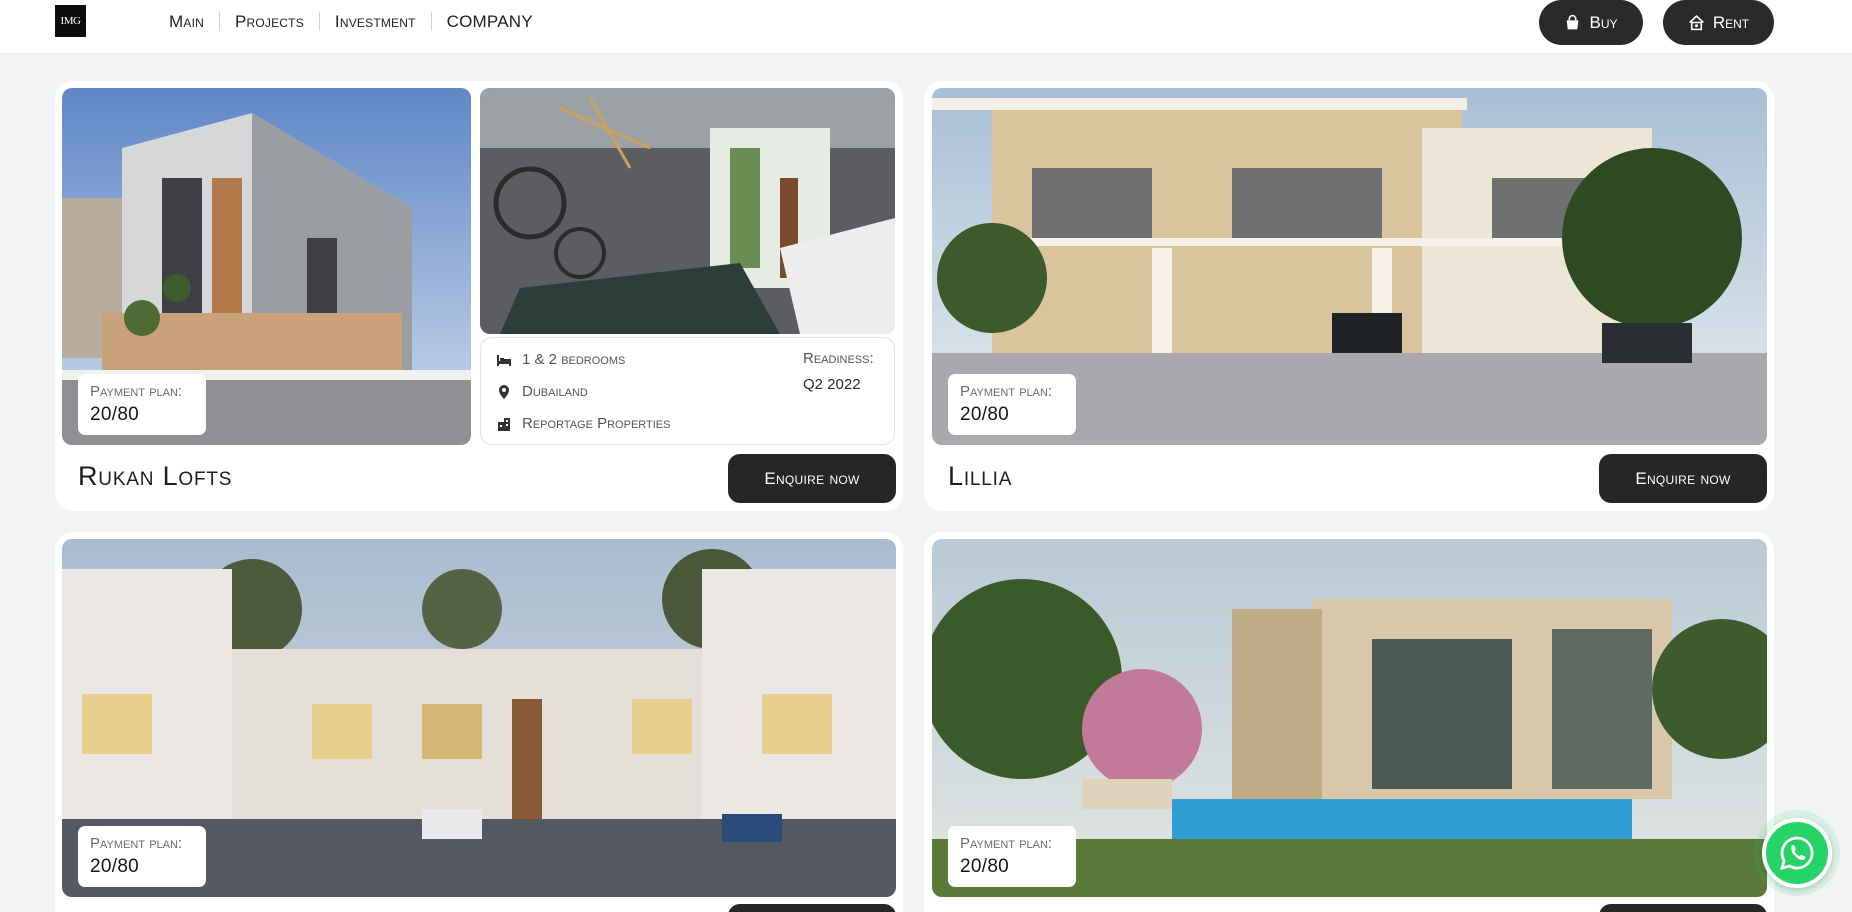  What do you see at coordinates (574, 359) in the screenshot?
I see `bedrooms-text: 1 & 2 bedrooms` at bounding box center [574, 359].